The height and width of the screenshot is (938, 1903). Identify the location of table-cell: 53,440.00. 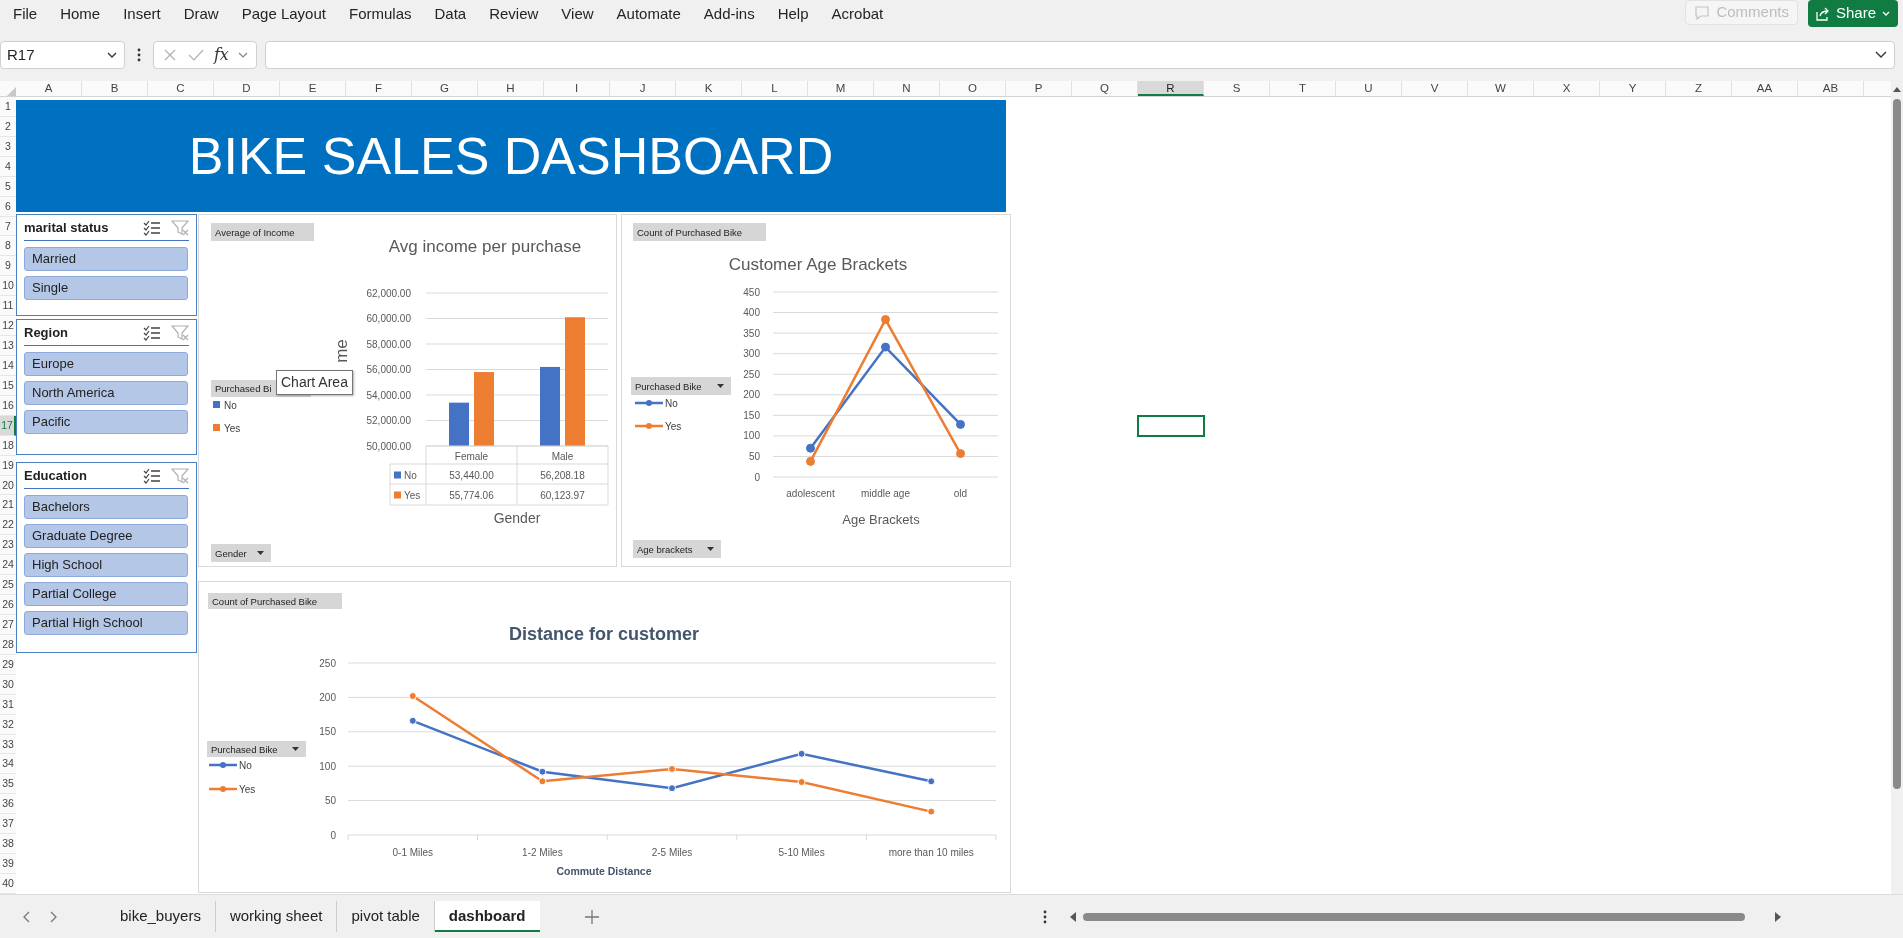
(471, 475).